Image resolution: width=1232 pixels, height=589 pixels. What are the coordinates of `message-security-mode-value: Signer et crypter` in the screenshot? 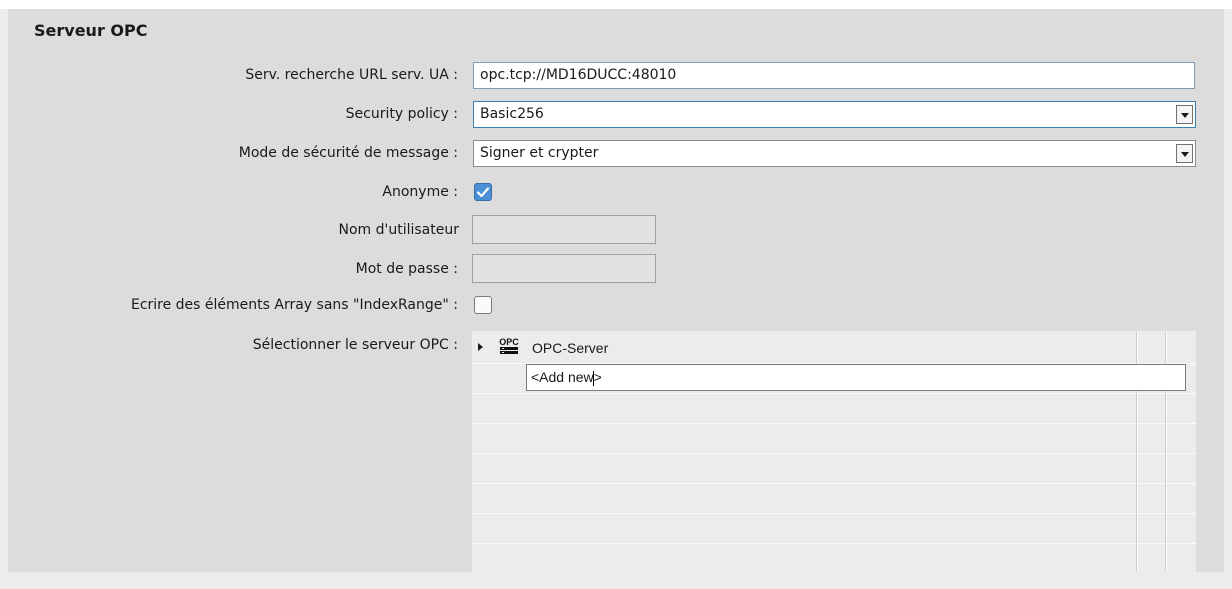 It's located at (539, 153).